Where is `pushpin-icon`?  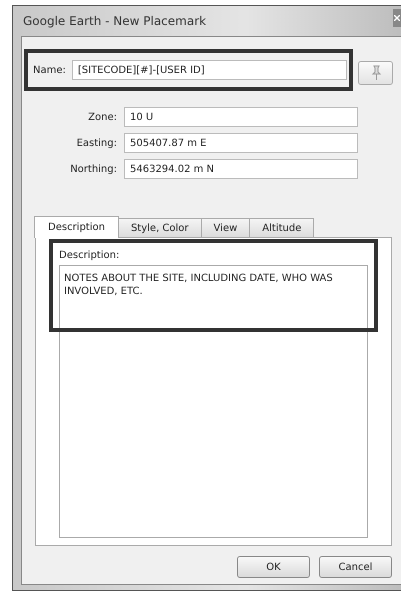 pushpin-icon is located at coordinates (376, 73).